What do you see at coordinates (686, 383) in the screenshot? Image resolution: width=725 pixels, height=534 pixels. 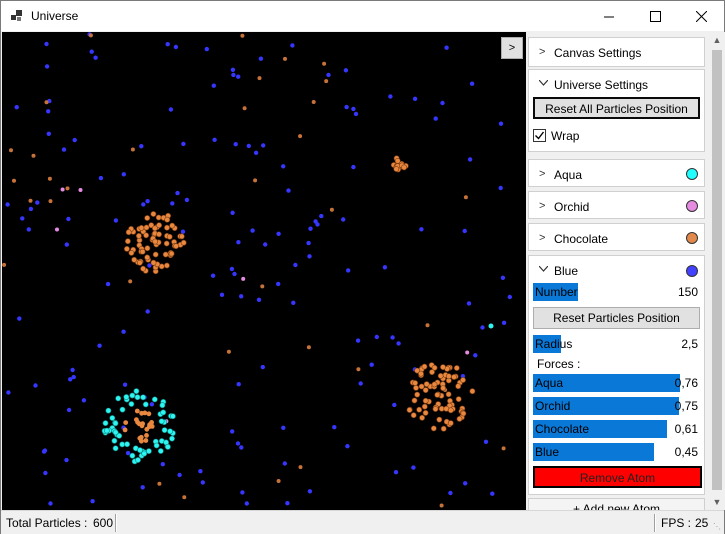 I see `force-value-aqua: 0,76` at bounding box center [686, 383].